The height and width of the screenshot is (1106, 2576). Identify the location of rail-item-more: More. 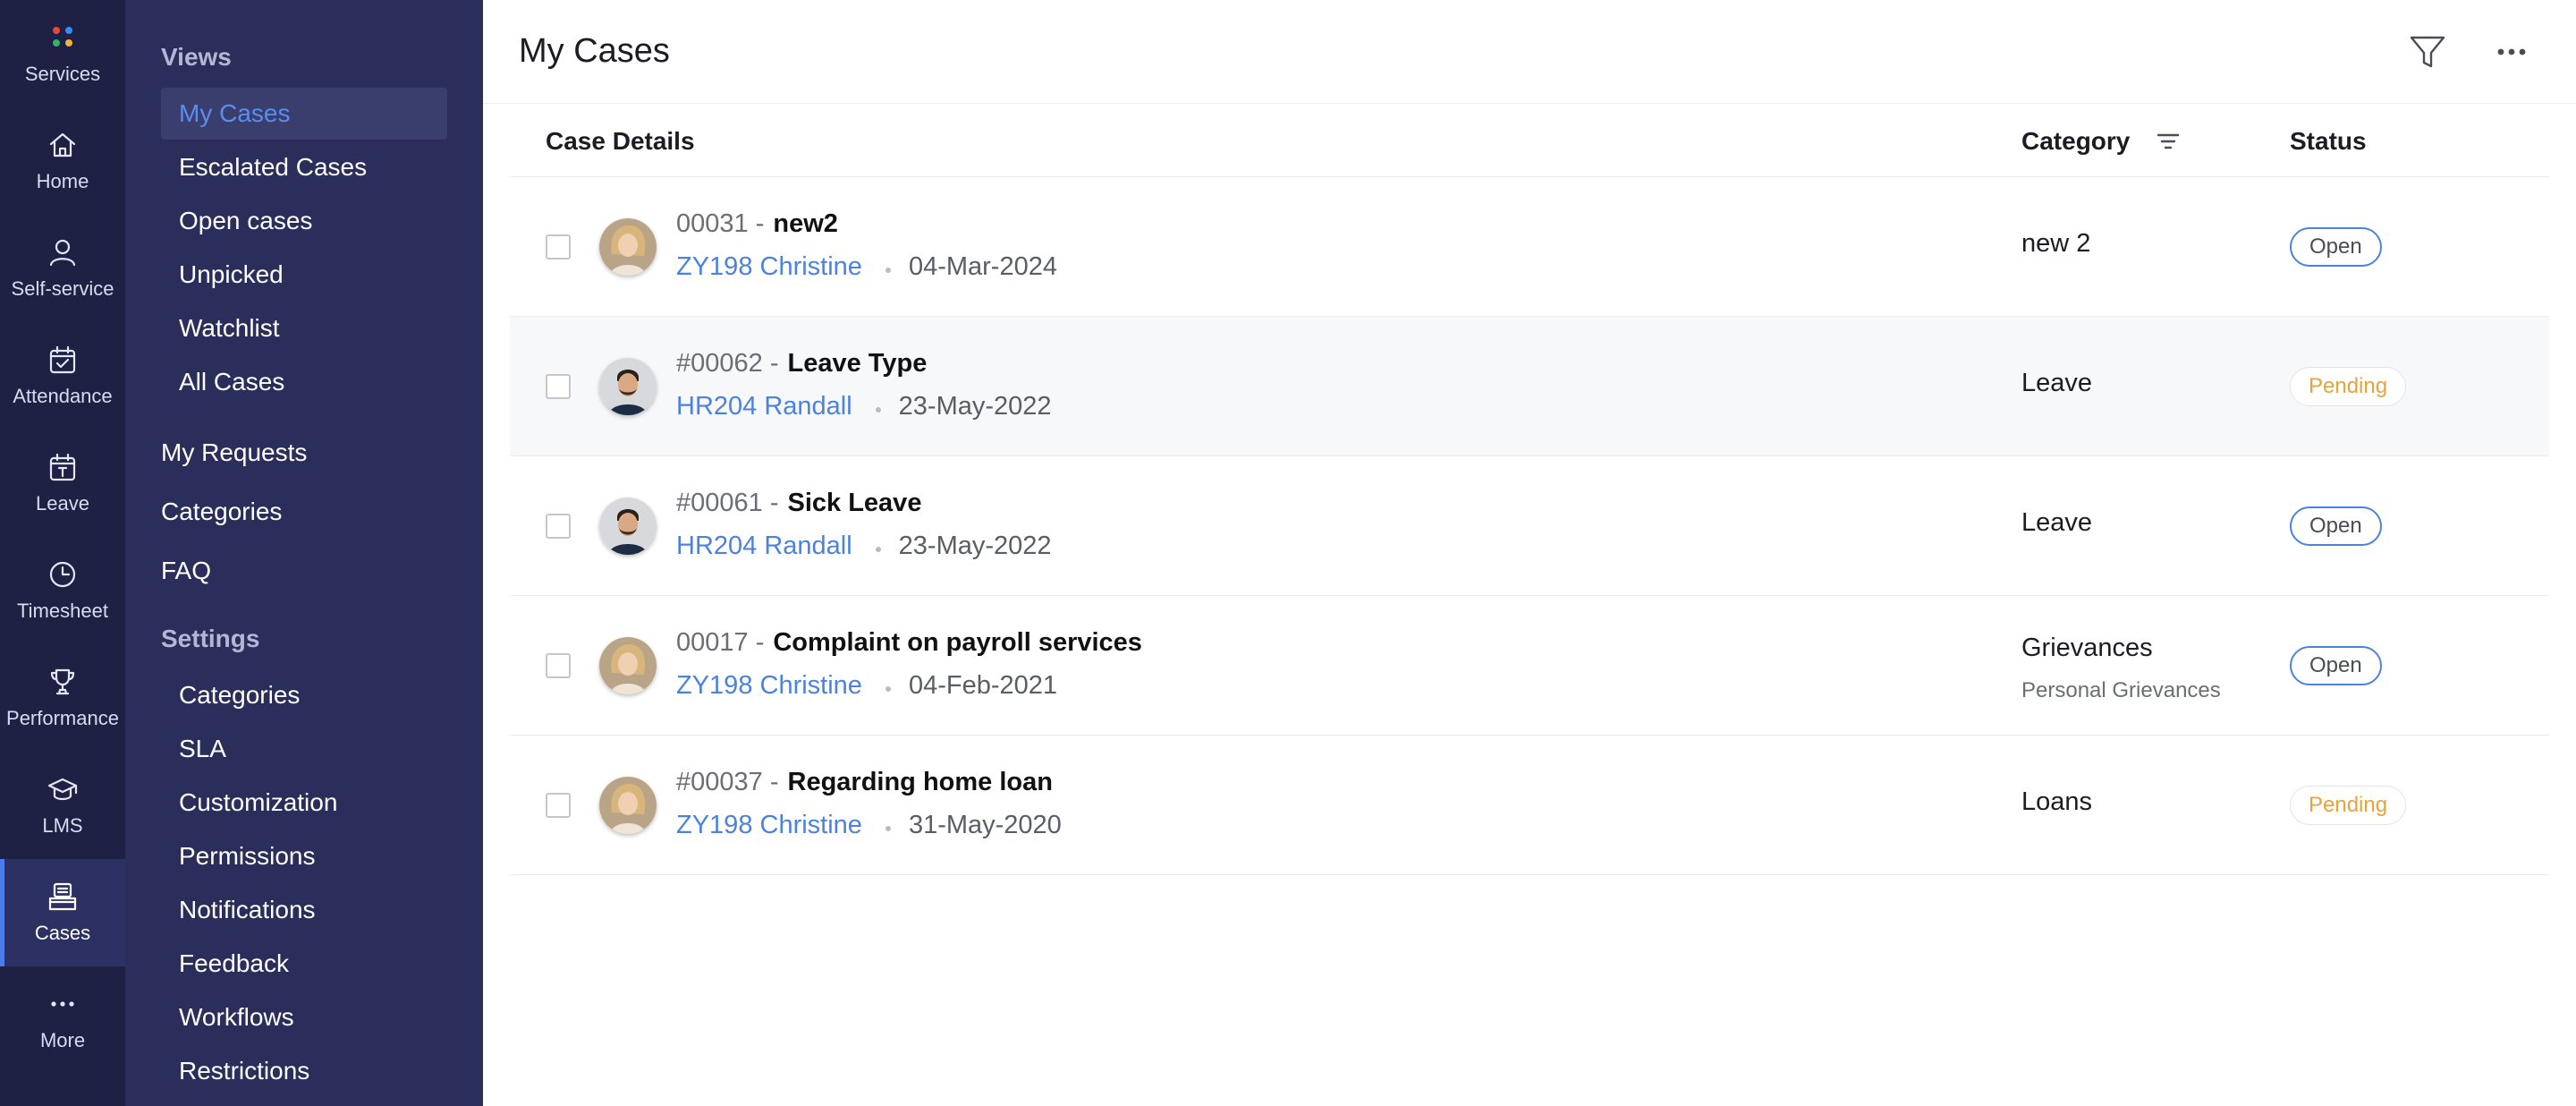
(62, 1020).